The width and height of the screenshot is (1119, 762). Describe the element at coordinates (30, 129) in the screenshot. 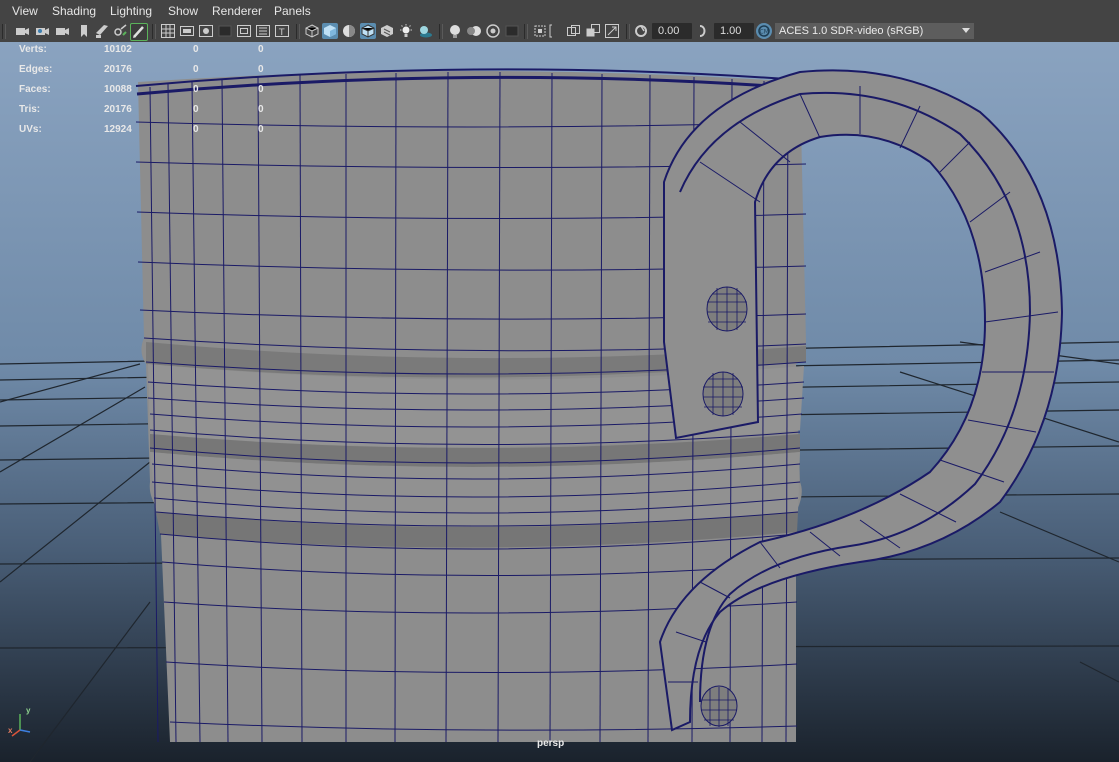

I see `hud-uvs-label: UVs:` at that location.